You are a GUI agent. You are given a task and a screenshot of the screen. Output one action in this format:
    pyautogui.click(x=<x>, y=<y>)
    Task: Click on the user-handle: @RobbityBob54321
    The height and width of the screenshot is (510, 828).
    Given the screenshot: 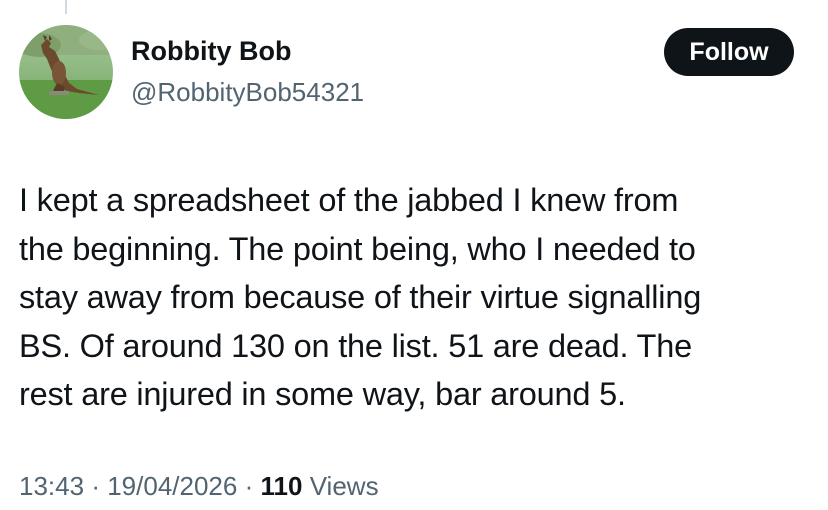 What is the action you would take?
    pyautogui.click(x=247, y=92)
    